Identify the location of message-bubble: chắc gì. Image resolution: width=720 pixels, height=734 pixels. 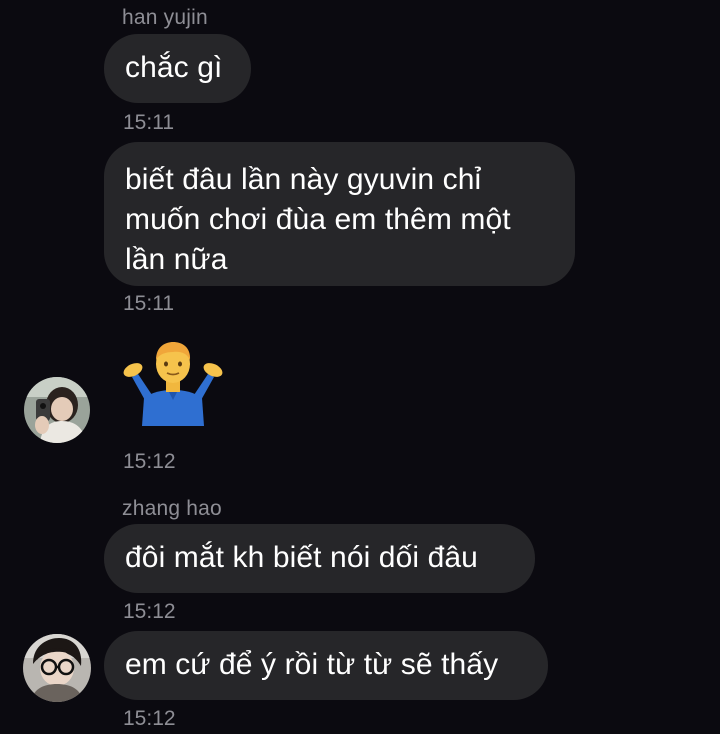
(177, 68).